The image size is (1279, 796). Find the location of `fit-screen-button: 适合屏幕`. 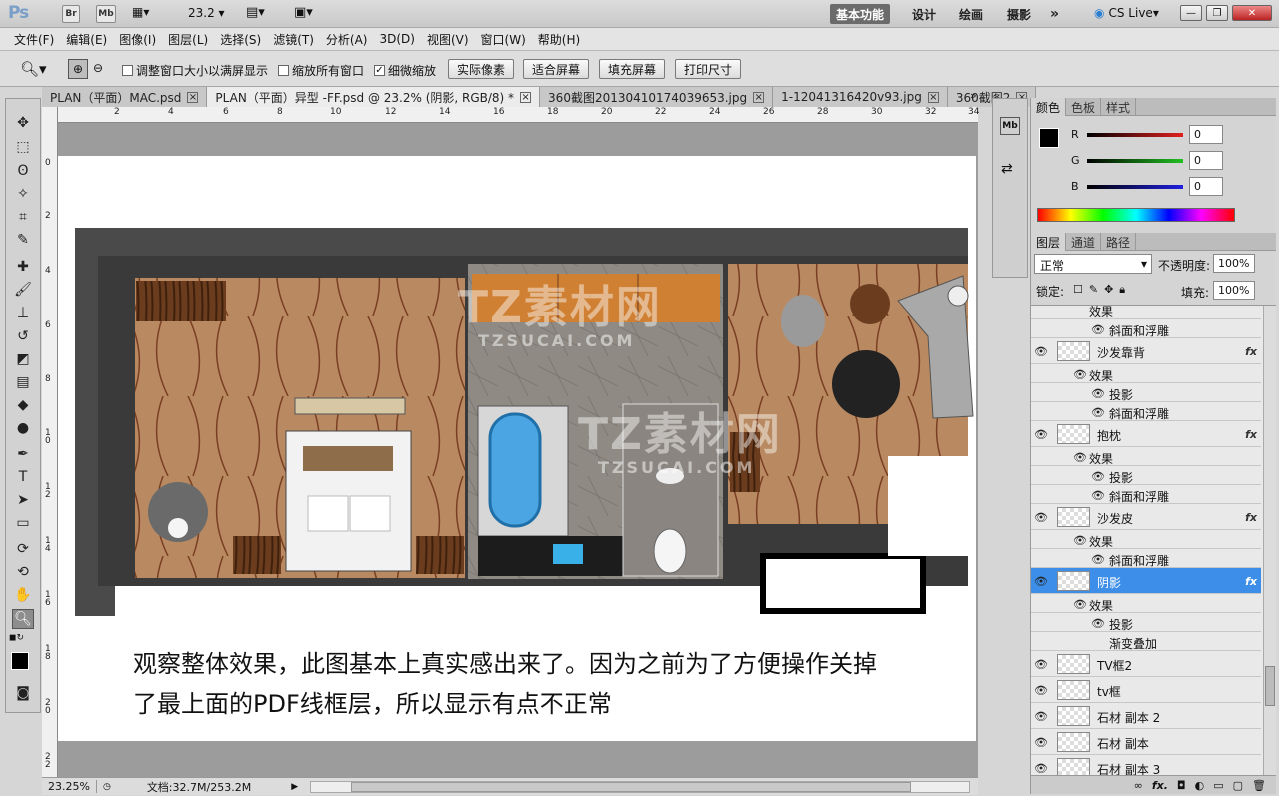

fit-screen-button: 适合屏幕 is located at coordinates (556, 69).